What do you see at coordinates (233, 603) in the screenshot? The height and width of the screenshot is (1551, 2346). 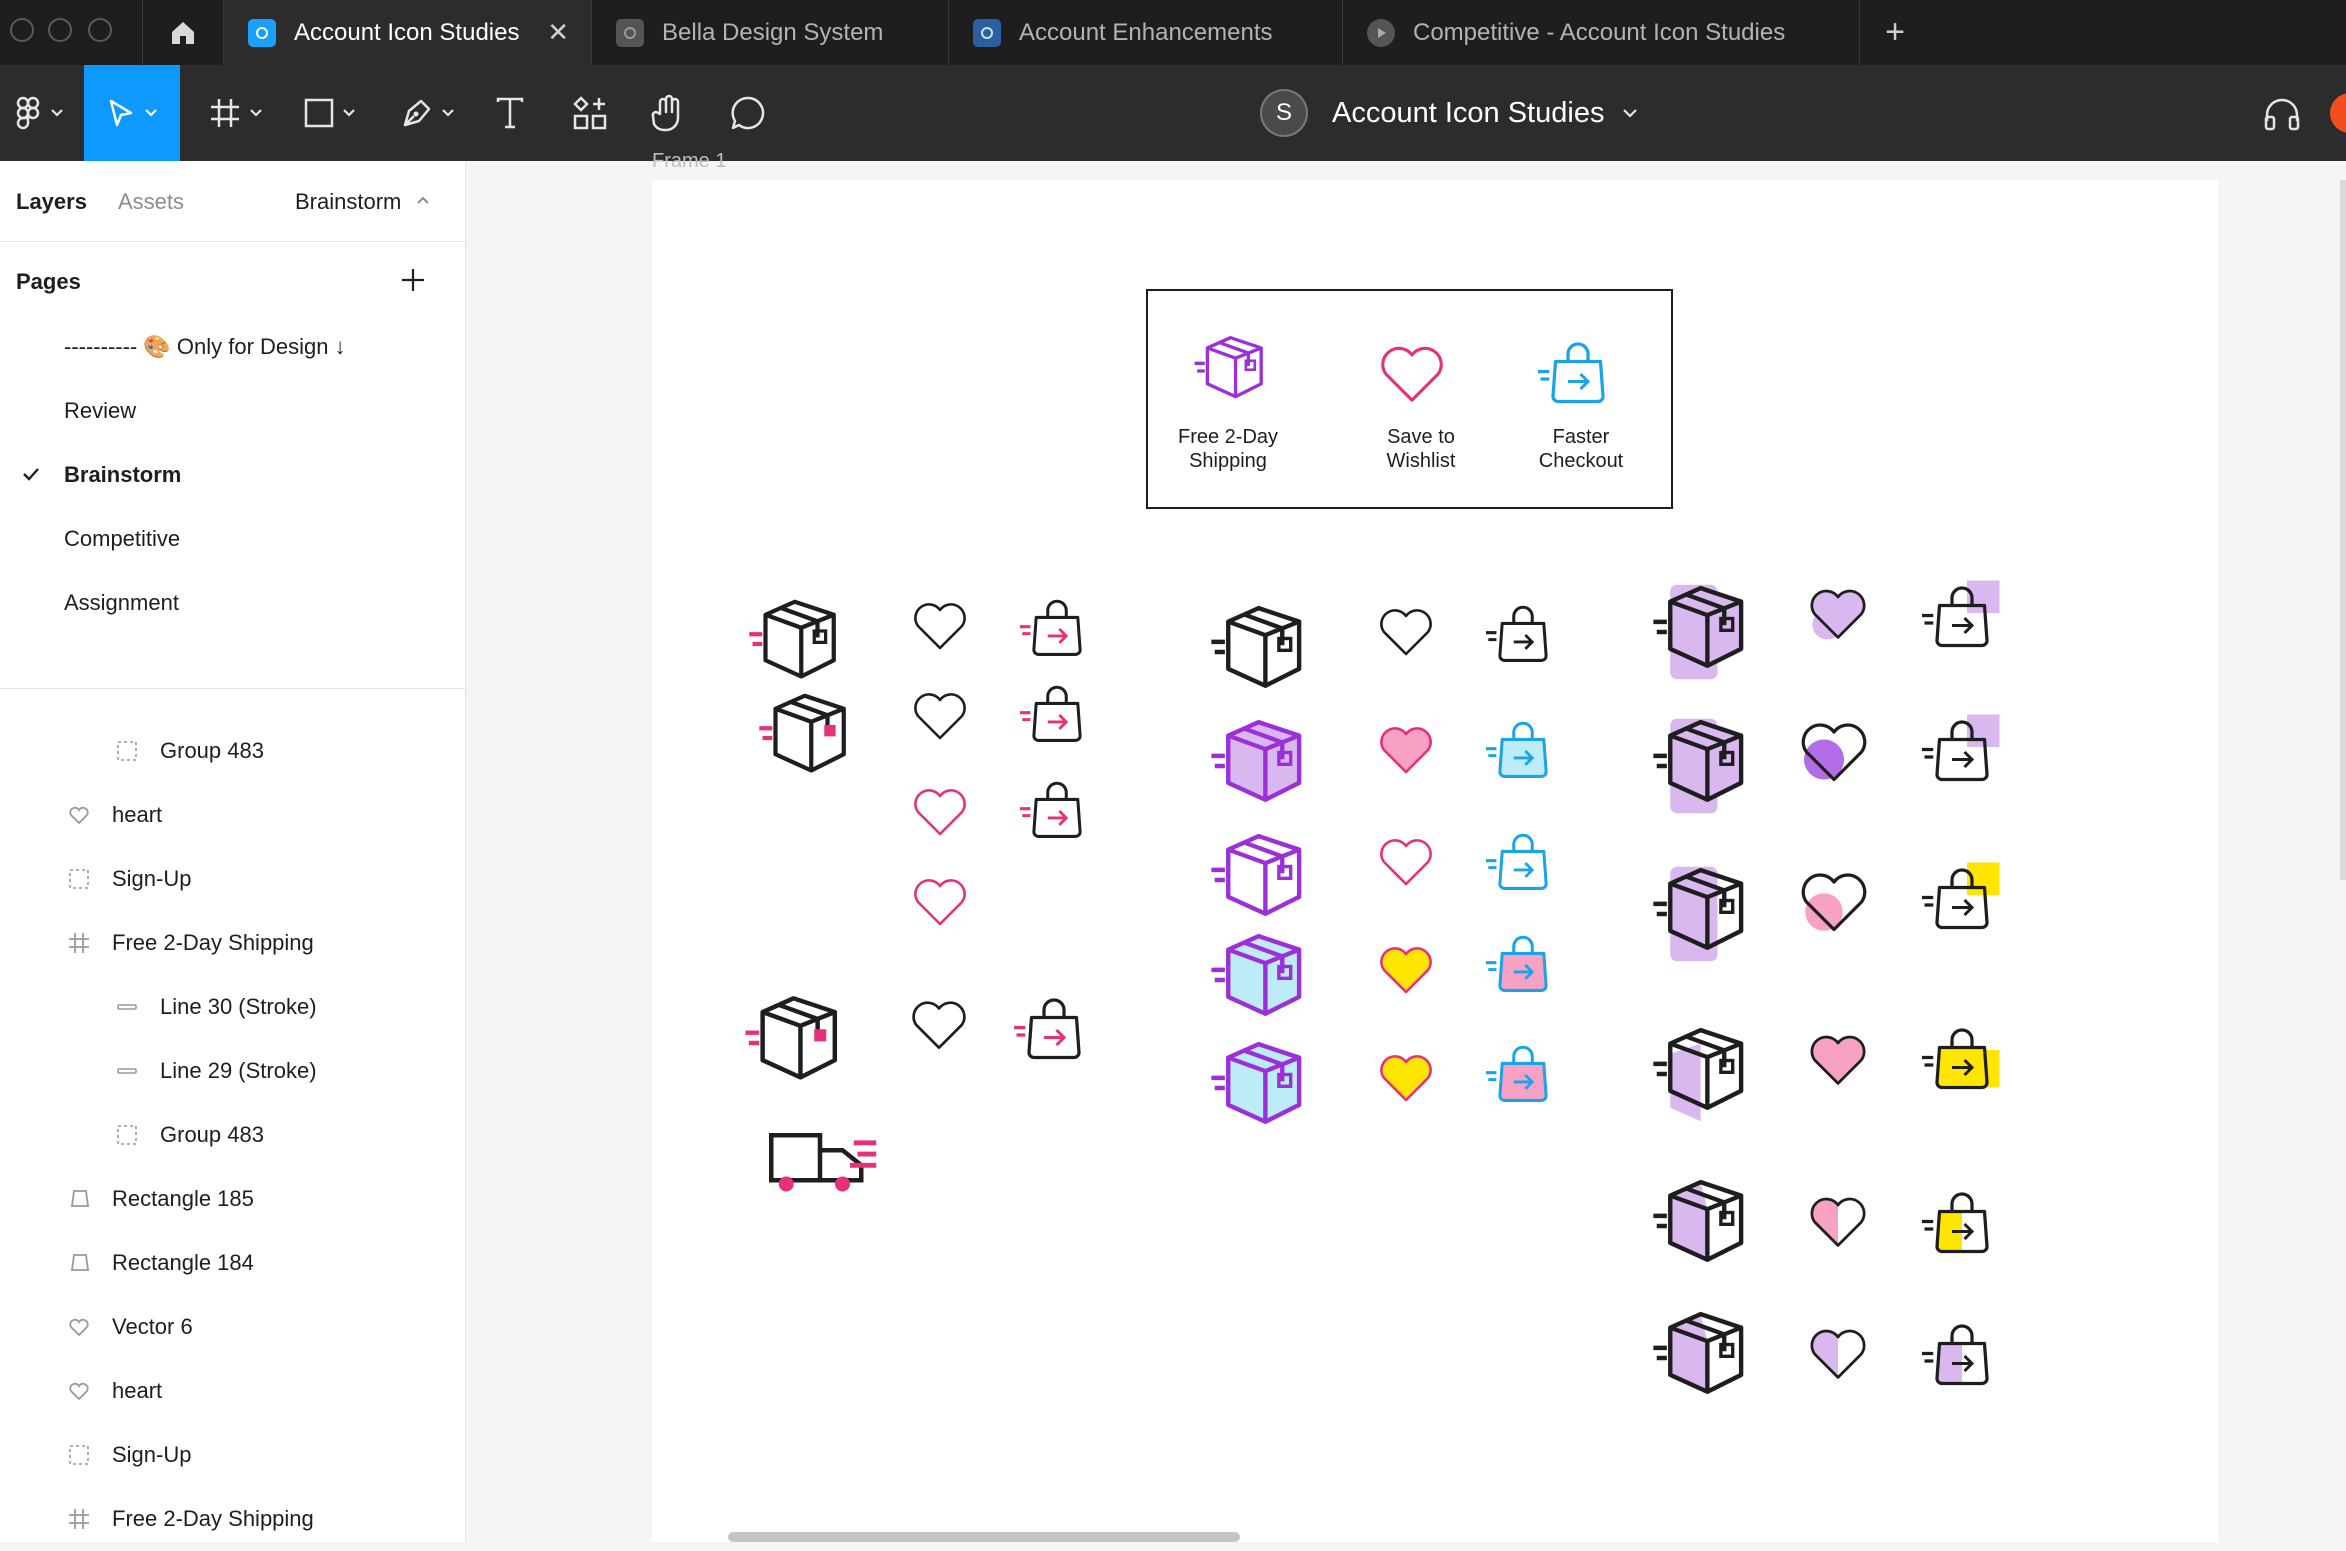 I see `page-item-assignment: Assignment` at bounding box center [233, 603].